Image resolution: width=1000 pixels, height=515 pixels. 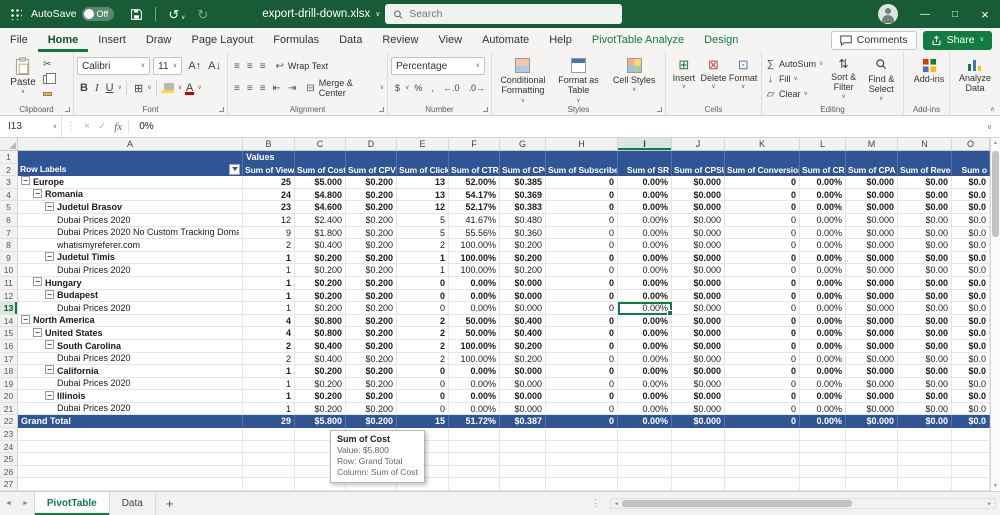 I want to click on cell-D10: $0.200, so click(x=371, y=270).